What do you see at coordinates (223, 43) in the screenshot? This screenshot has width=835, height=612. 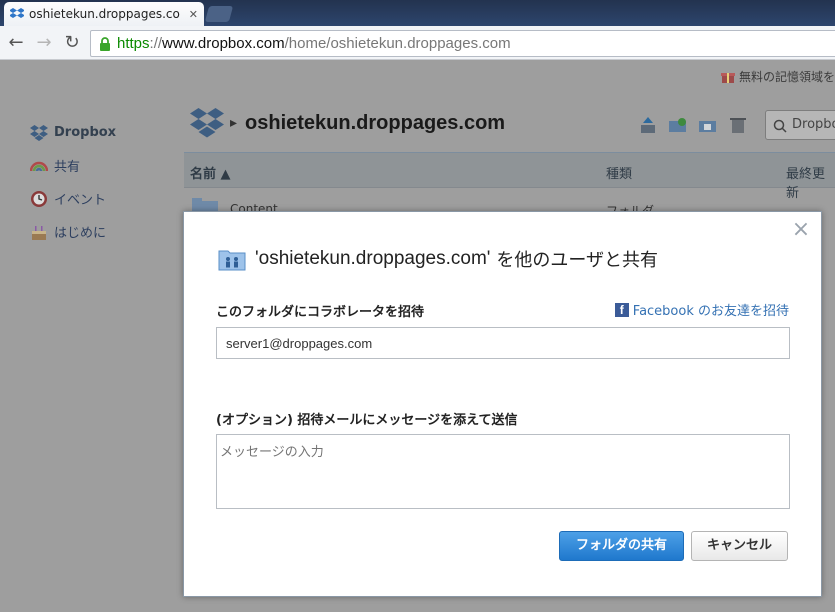 I see `url-host: www.dropbox.com` at bounding box center [223, 43].